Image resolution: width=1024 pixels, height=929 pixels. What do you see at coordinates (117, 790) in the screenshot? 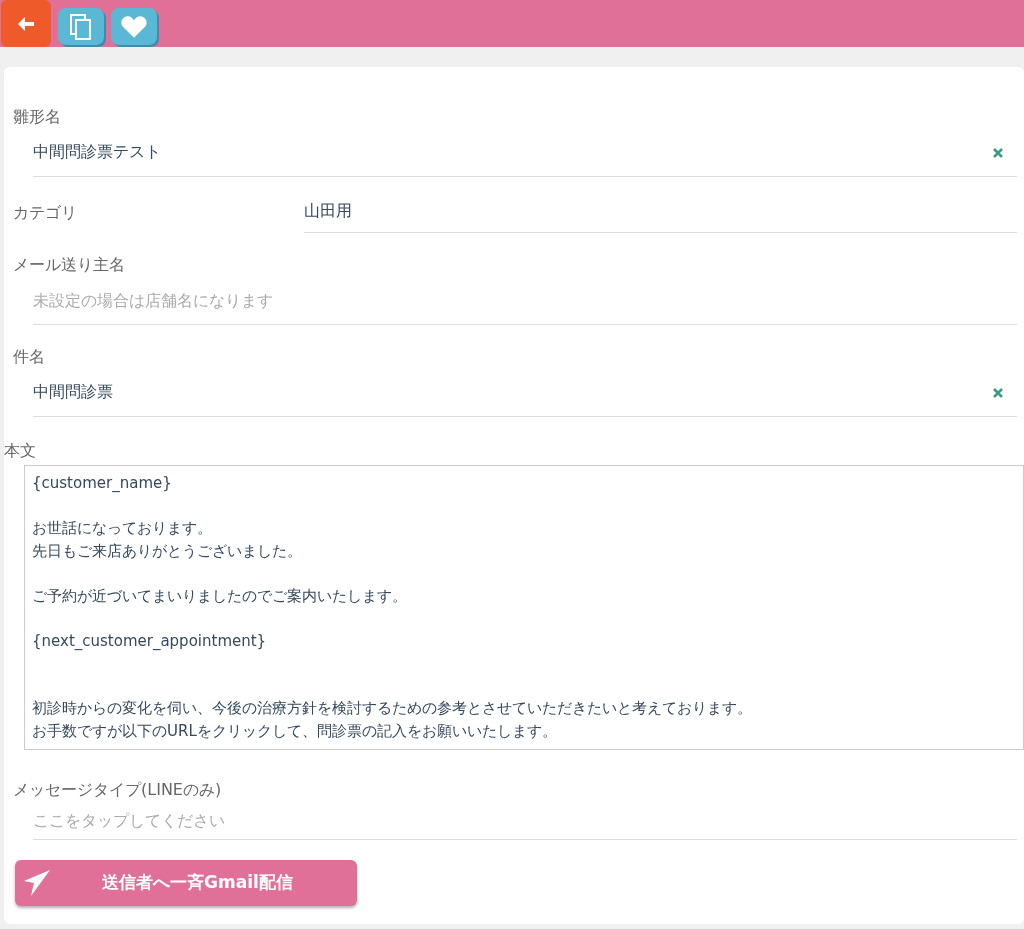
I see `field-label: メッセージタイプ(LINEのみ)` at bounding box center [117, 790].